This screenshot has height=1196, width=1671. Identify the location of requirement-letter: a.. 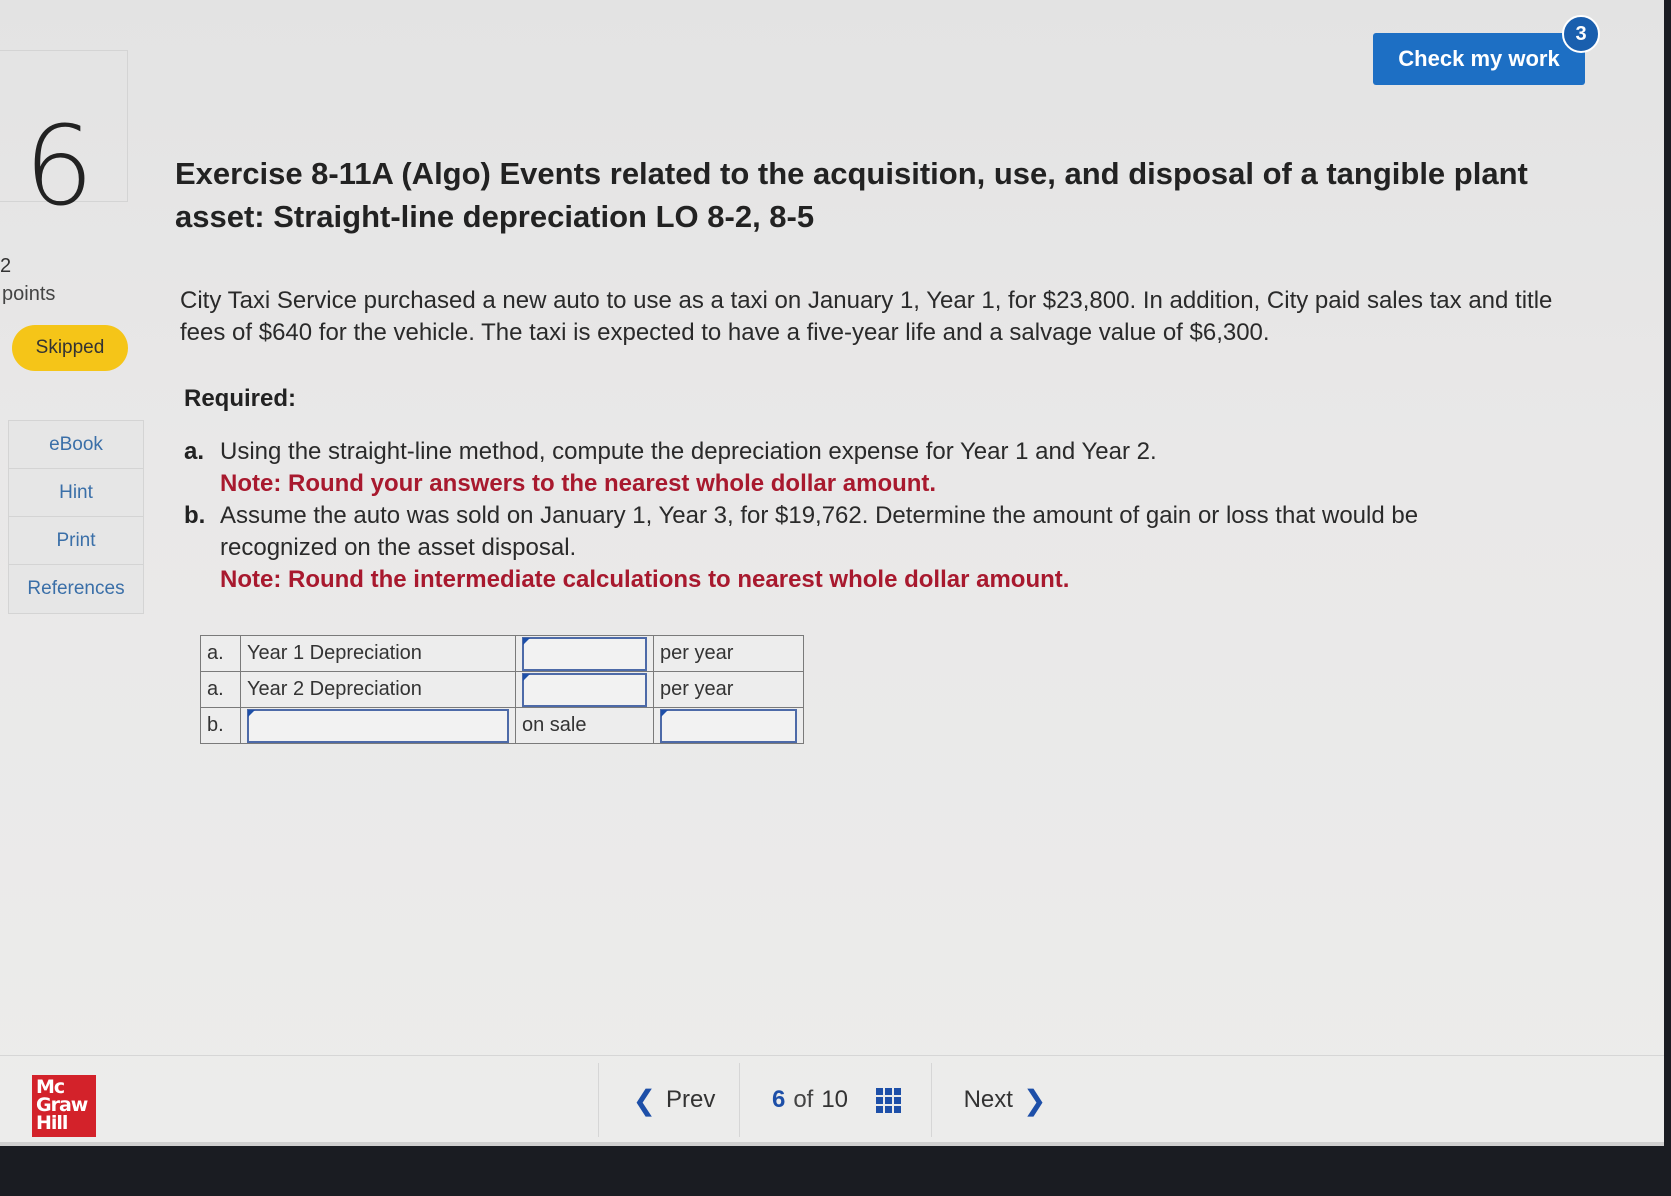
(194, 451).